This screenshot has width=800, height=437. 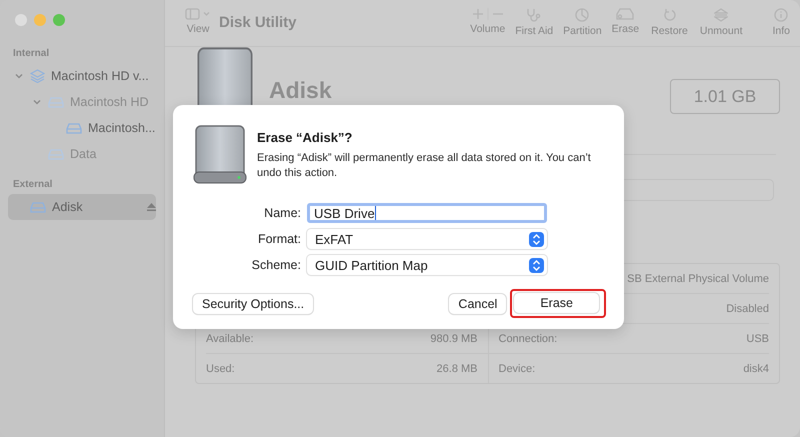 What do you see at coordinates (258, 22) in the screenshot?
I see `window-title: Disk Utility` at bounding box center [258, 22].